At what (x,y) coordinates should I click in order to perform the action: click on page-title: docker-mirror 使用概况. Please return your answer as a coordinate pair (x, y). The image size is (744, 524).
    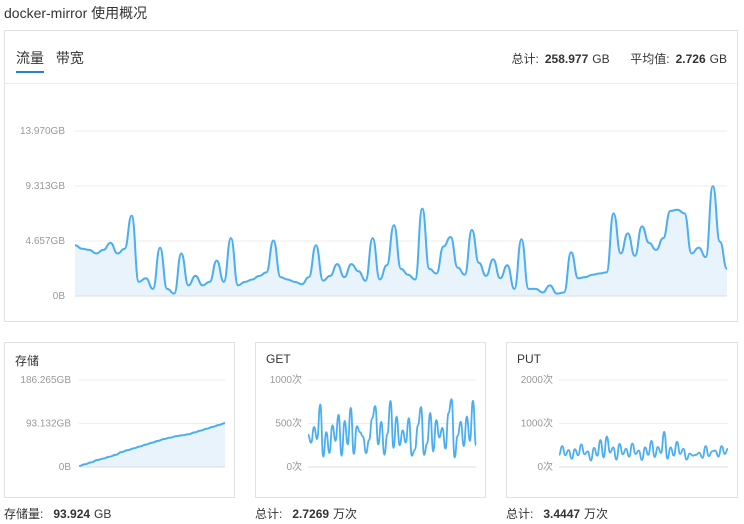
    Looking at the image, I should click on (76, 13).